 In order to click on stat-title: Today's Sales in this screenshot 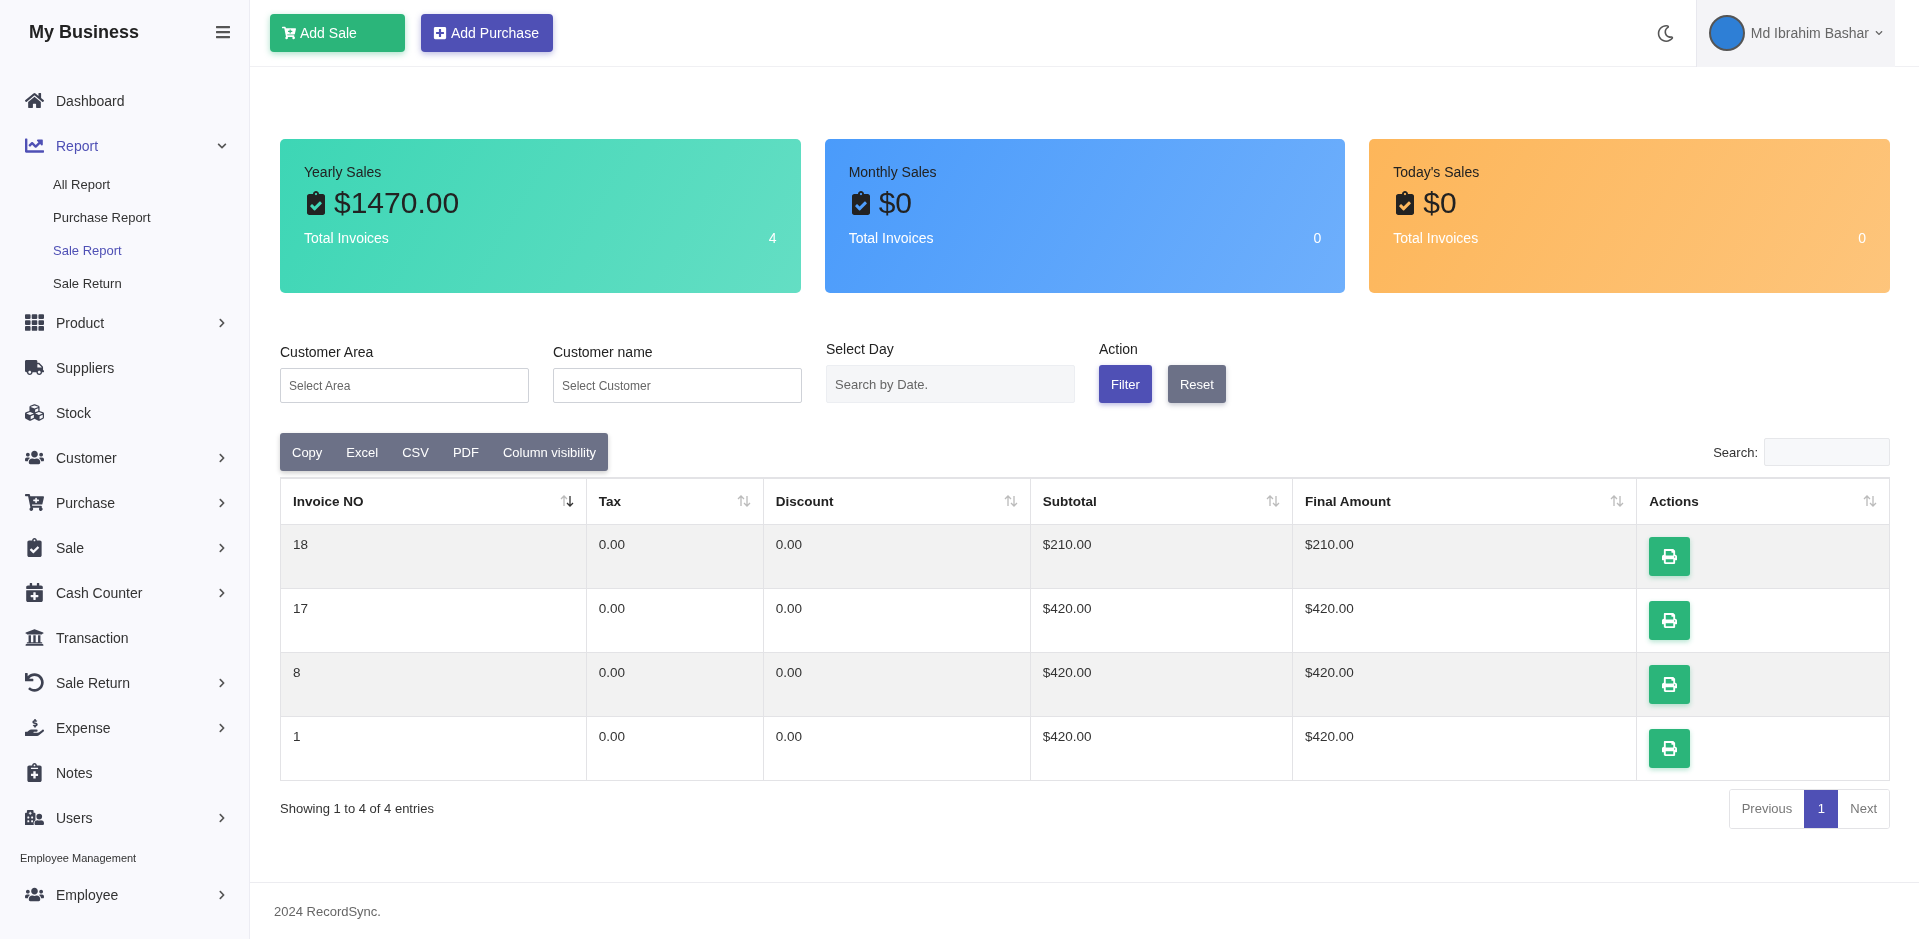, I will do `click(1437, 172)`.